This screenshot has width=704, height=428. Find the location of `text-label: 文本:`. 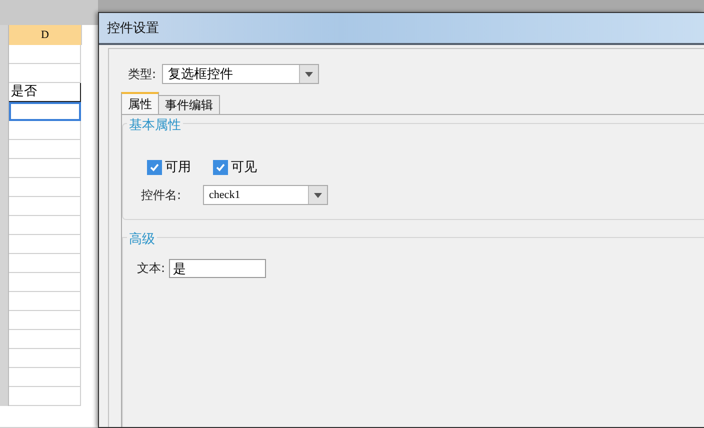

text-label: 文本: is located at coordinates (151, 268).